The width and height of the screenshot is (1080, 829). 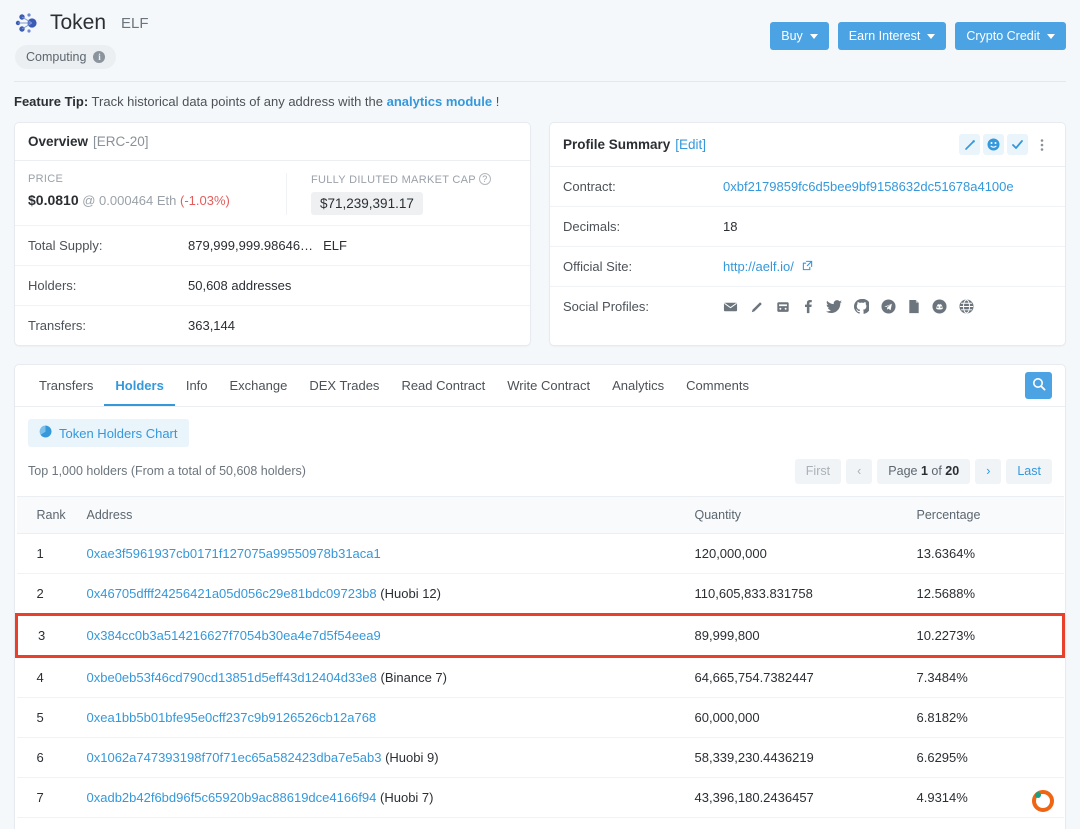 What do you see at coordinates (807, 266) in the screenshot?
I see `external-link-icon` at bounding box center [807, 266].